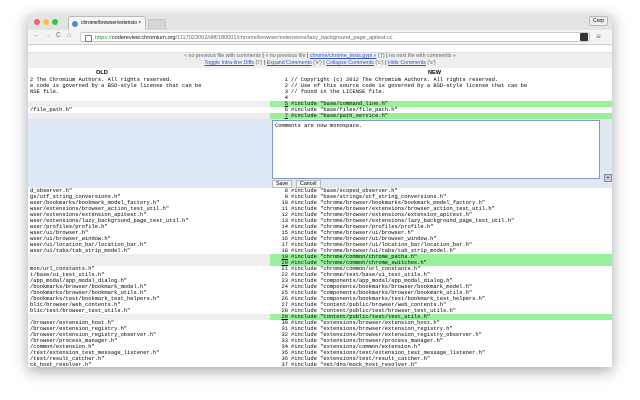 Image resolution: width=640 pixels, height=400 pixels. I want to click on home-icon: ⌂, so click(69, 35).